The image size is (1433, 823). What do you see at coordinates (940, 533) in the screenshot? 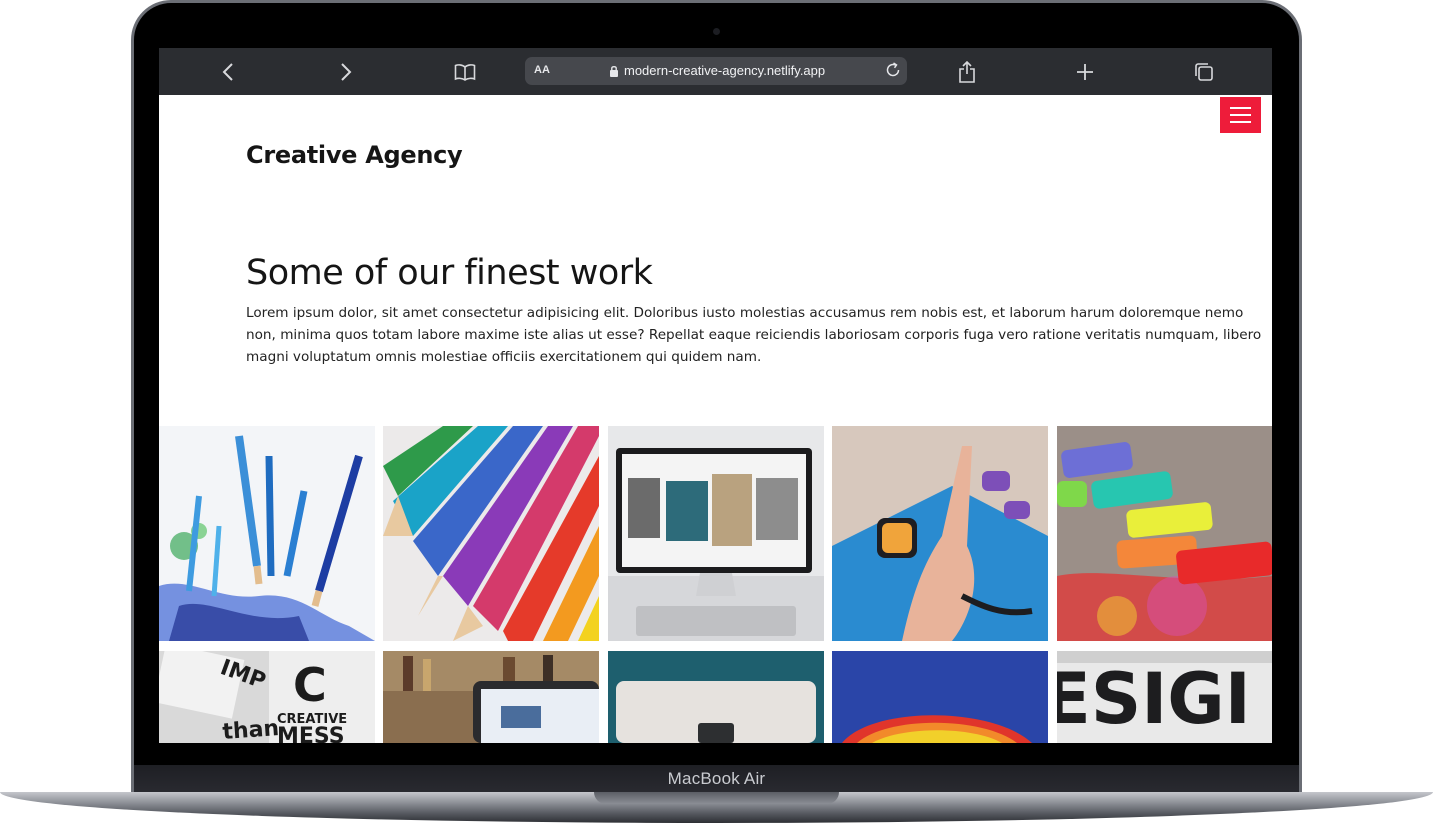
I see `gallery-item-smartwatch` at bounding box center [940, 533].